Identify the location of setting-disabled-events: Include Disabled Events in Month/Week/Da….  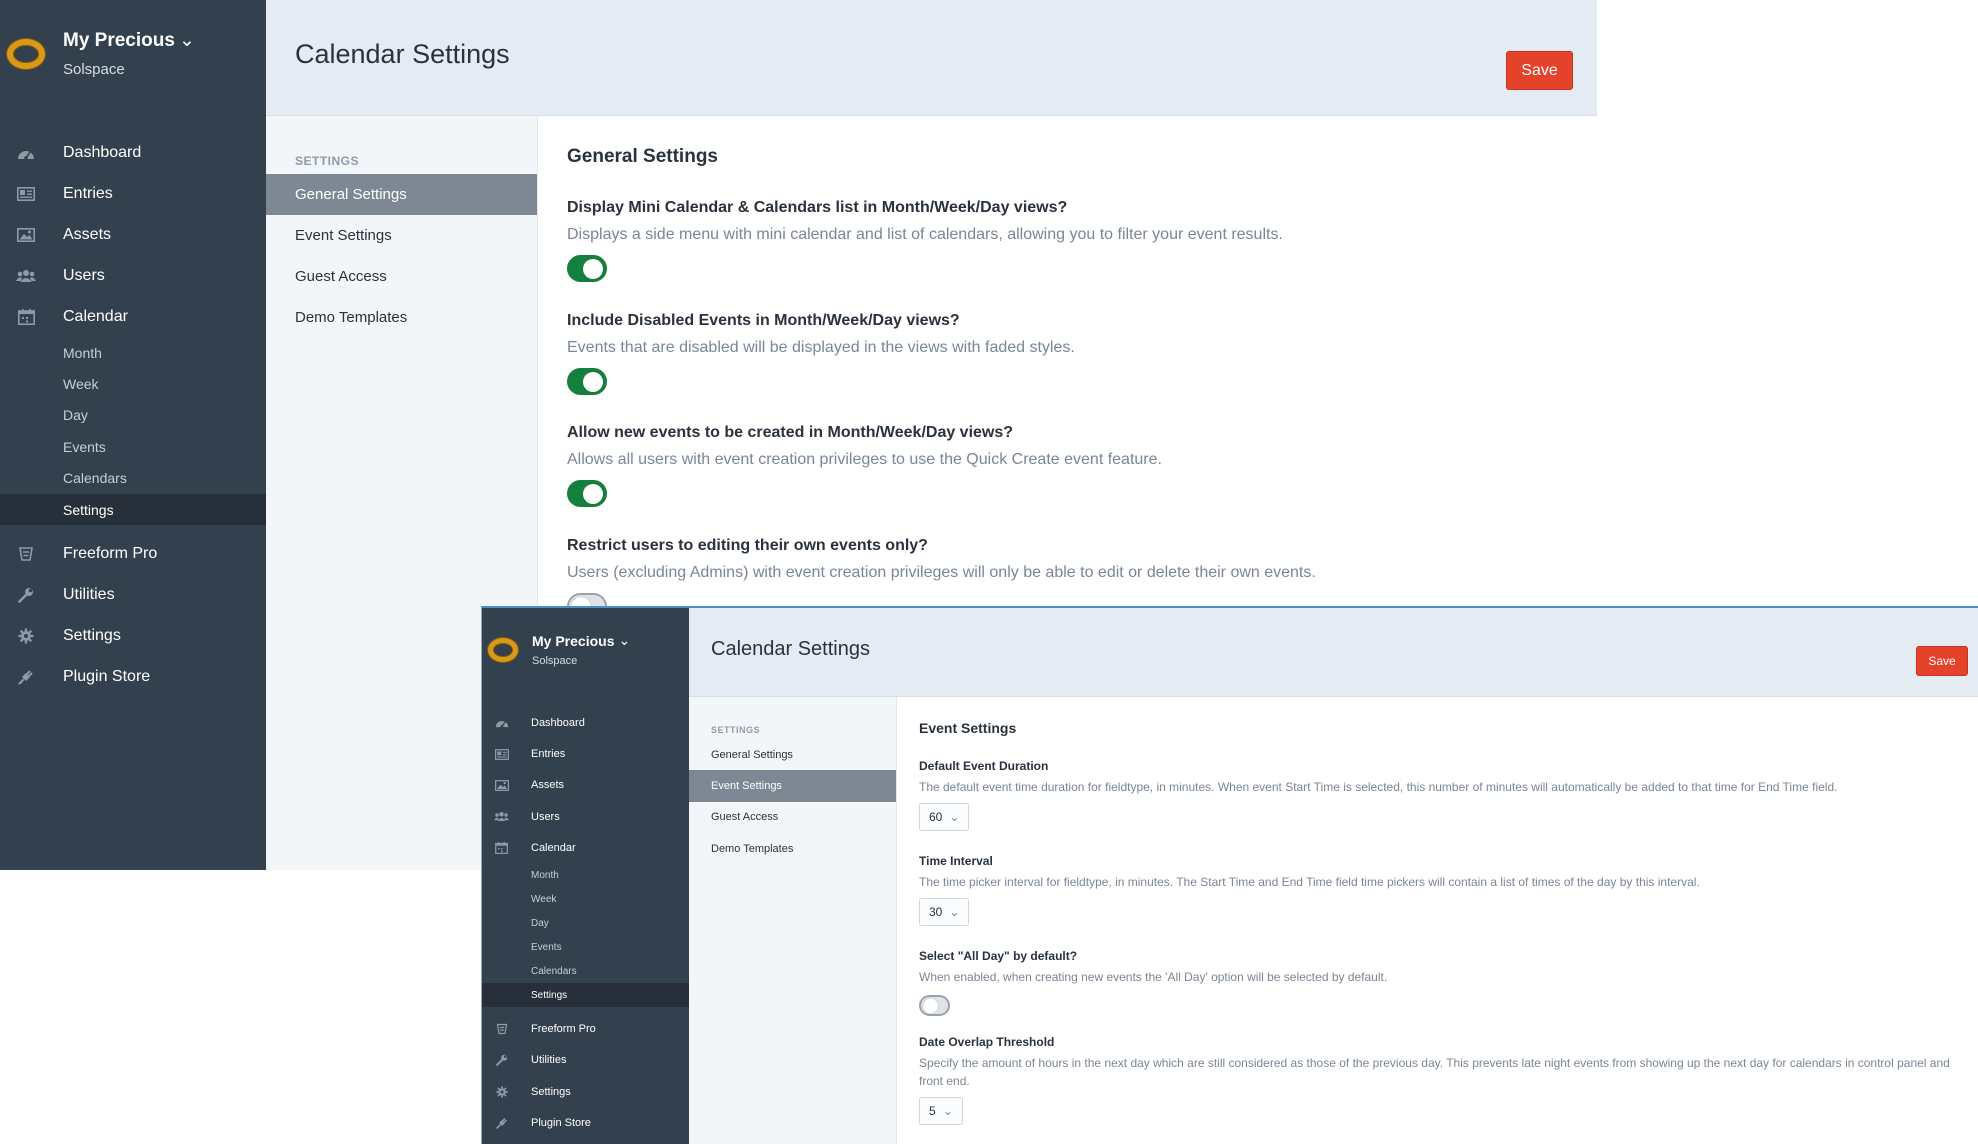
(821, 353).